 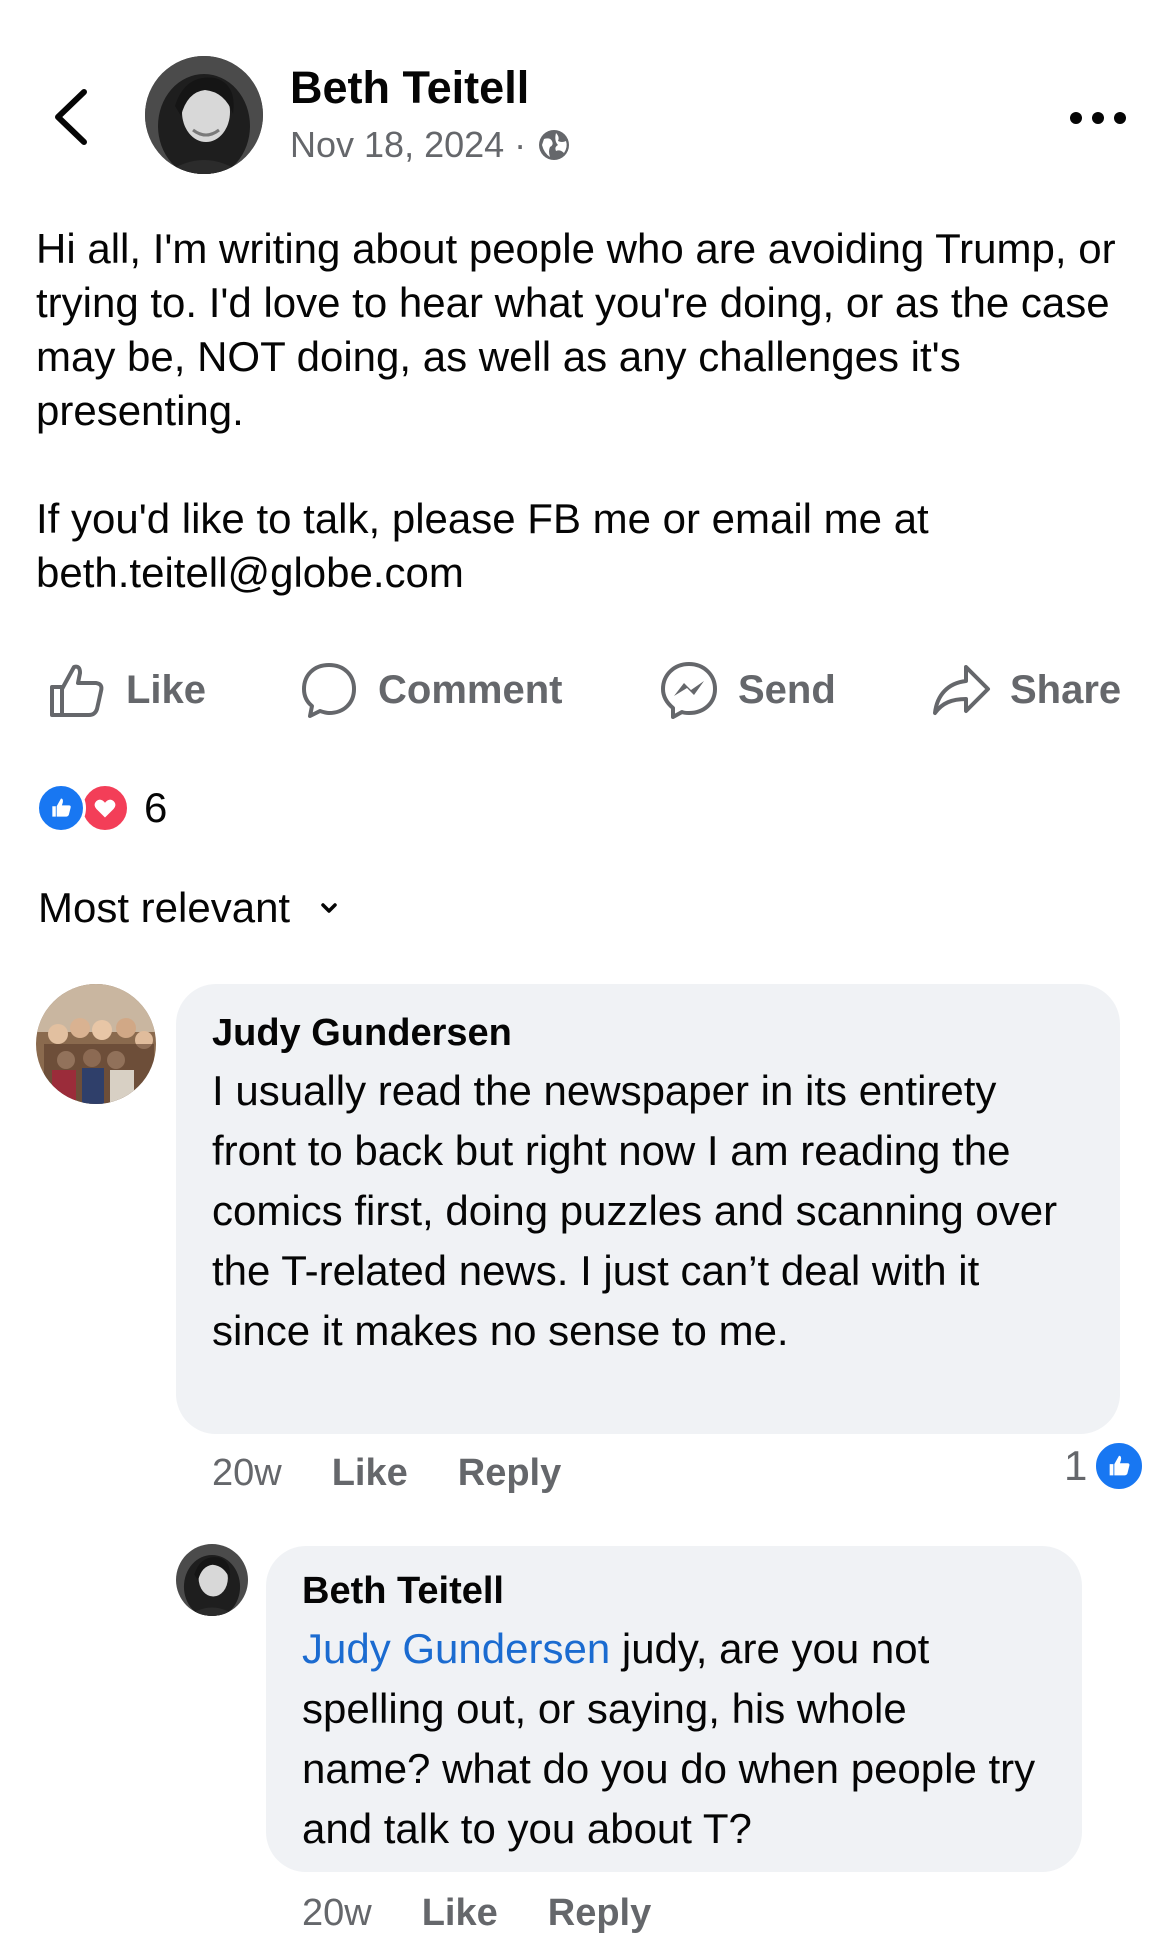 I want to click on chevron-left-icon, so click(x=71, y=117).